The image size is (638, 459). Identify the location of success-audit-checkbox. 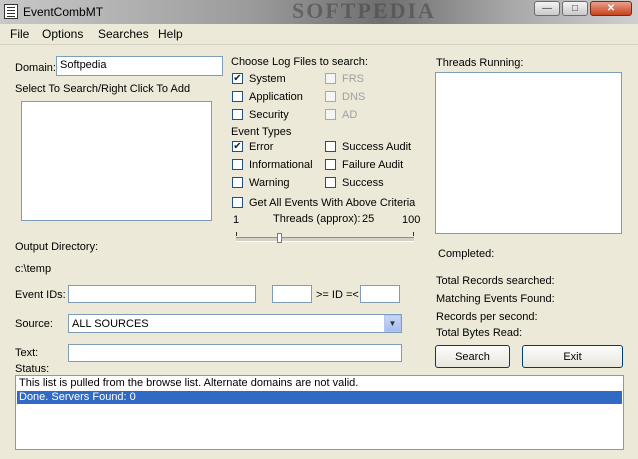
(330, 146).